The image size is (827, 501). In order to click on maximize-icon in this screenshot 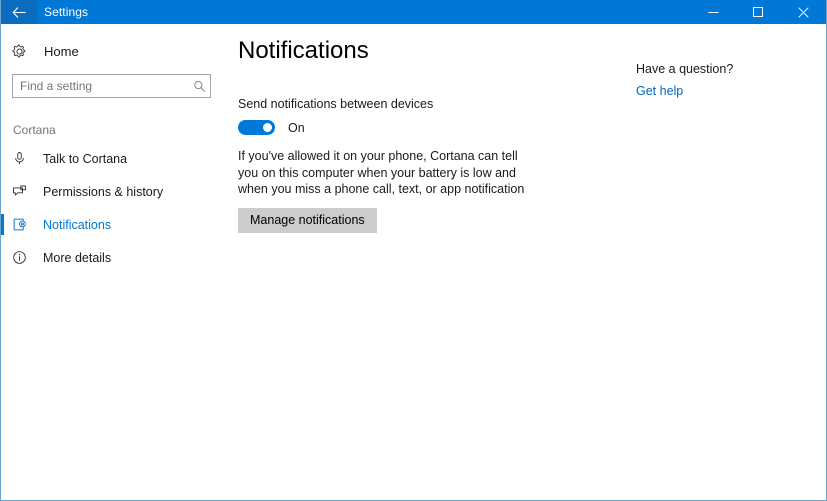, I will do `click(758, 12)`.